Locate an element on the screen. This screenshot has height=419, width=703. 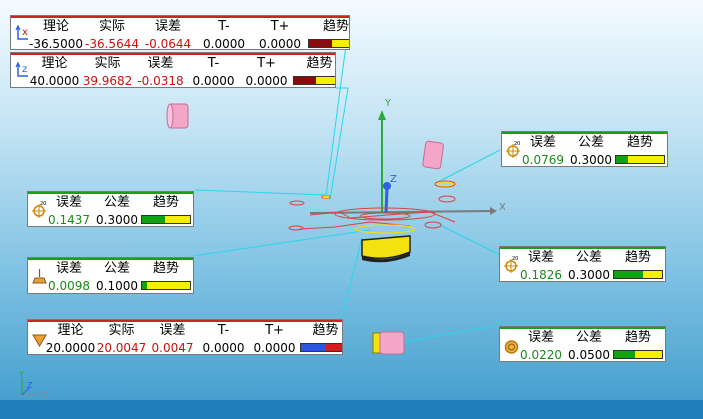
position-panel-right-2: 20 误差 公差 趋势 0.1826 0.3000 is located at coordinates (582, 264).